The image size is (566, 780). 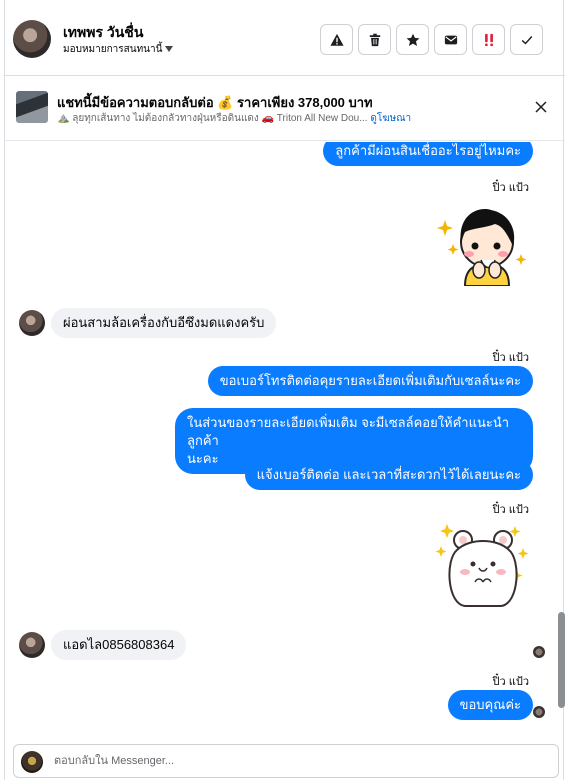 I want to click on ad-thumbnail, so click(x=32, y=107).